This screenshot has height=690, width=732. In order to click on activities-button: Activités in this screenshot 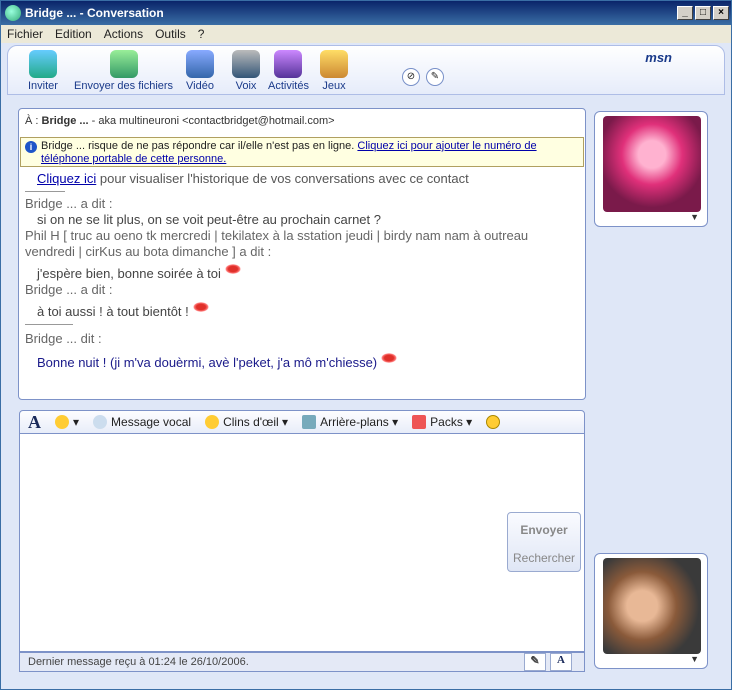, I will do `click(288, 71)`.